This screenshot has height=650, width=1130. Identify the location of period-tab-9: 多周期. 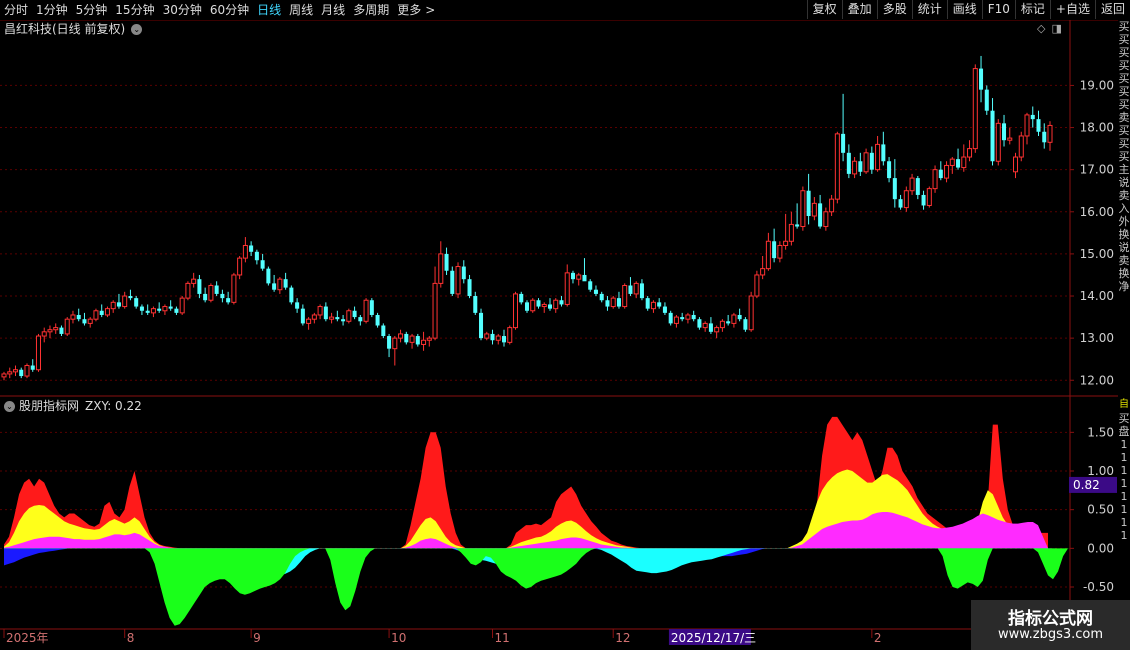
(371, 10).